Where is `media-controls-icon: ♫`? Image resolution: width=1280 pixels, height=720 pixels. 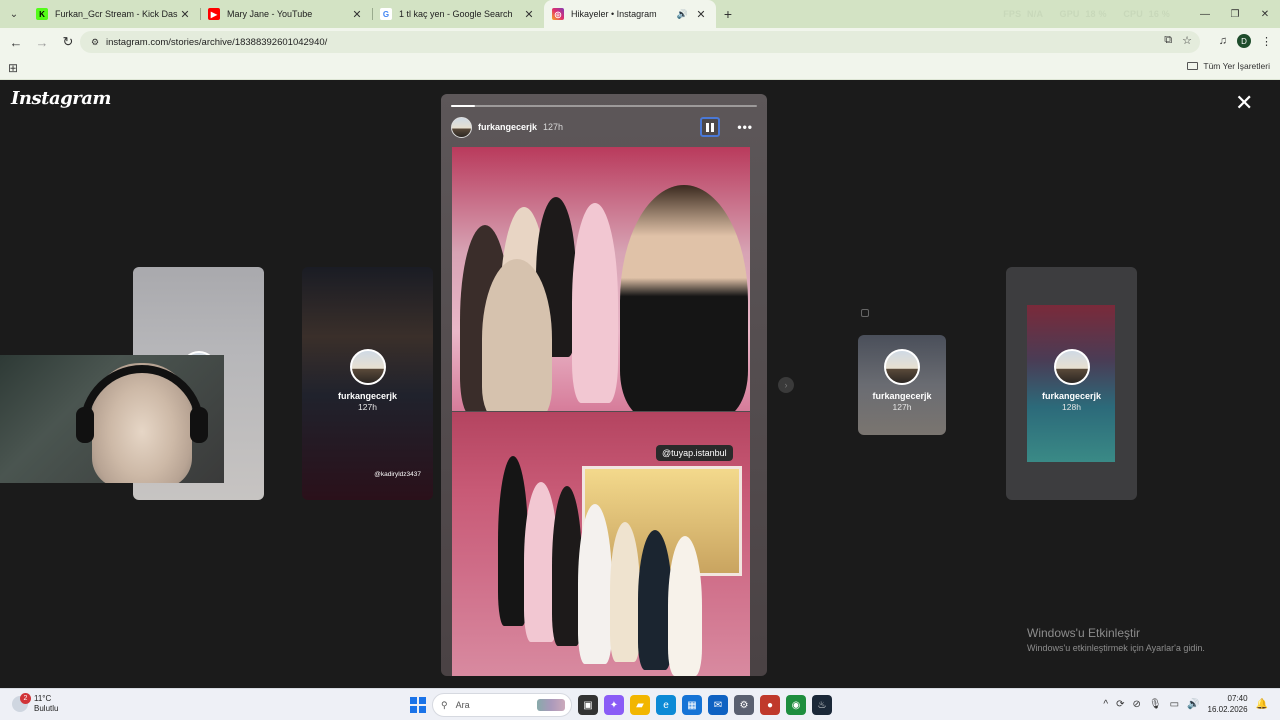
media-controls-icon: ♫ is located at coordinates (1223, 41).